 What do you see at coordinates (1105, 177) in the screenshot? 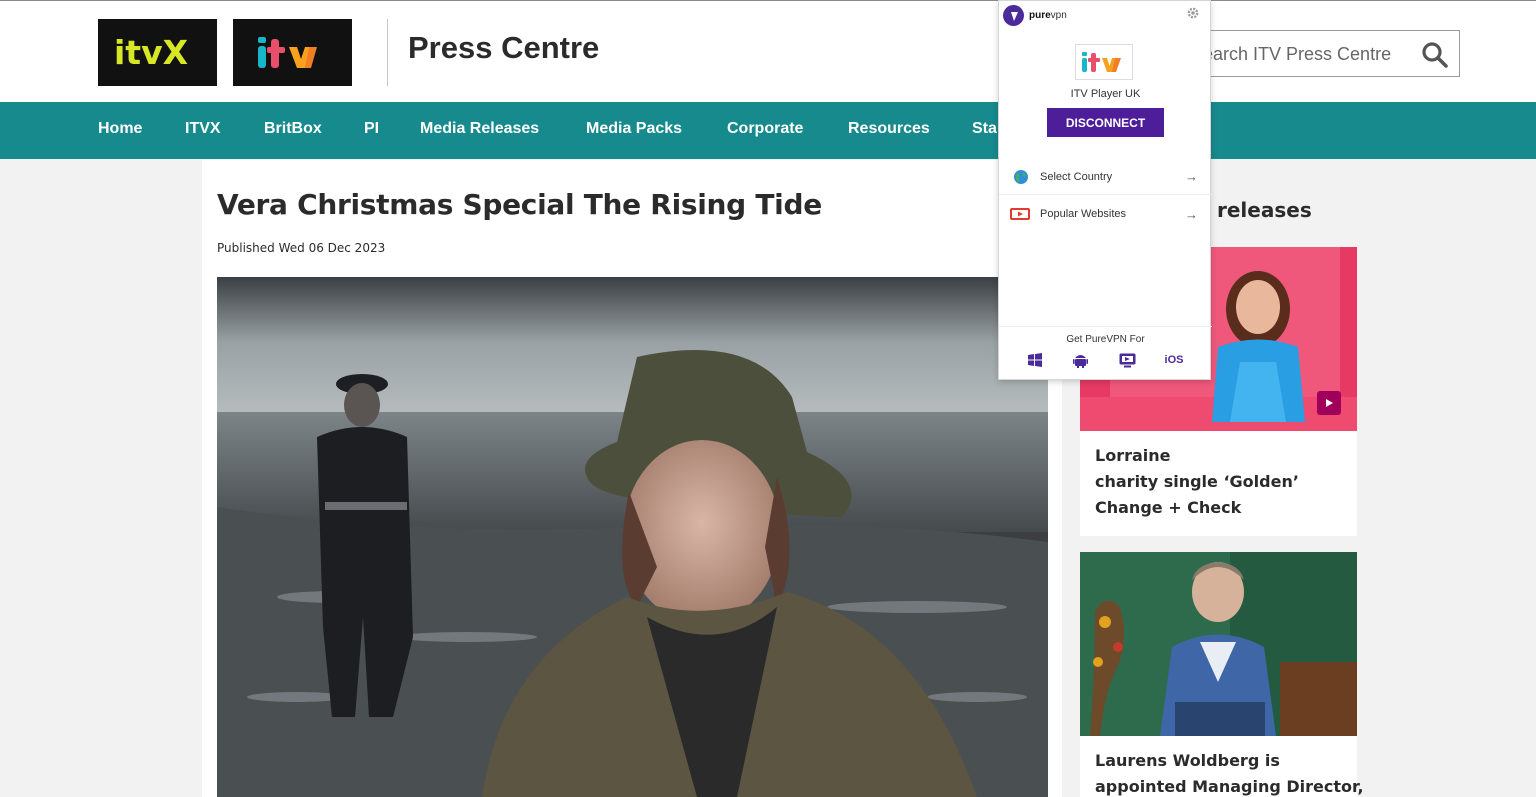
I see `select-country-row: Select Country →` at bounding box center [1105, 177].